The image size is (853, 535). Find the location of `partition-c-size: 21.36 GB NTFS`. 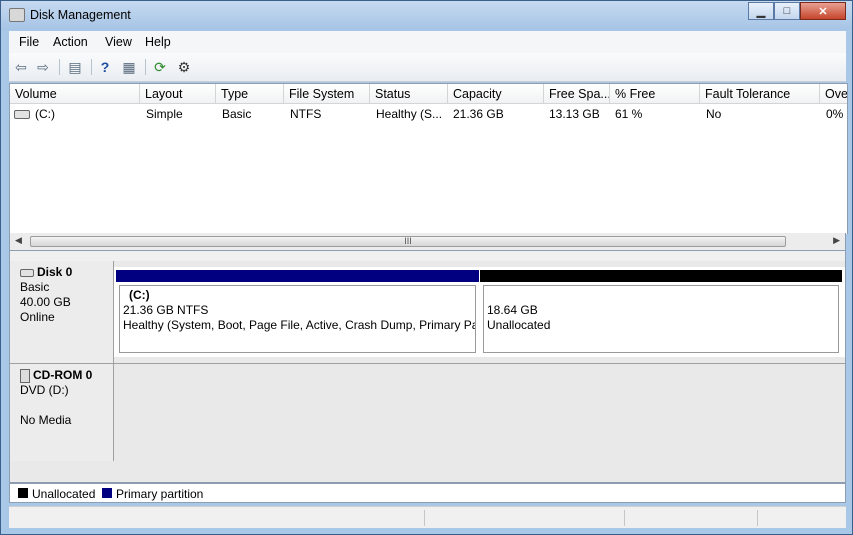

partition-c-size: 21.36 GB NTFS is located at coordinates (166, 310).